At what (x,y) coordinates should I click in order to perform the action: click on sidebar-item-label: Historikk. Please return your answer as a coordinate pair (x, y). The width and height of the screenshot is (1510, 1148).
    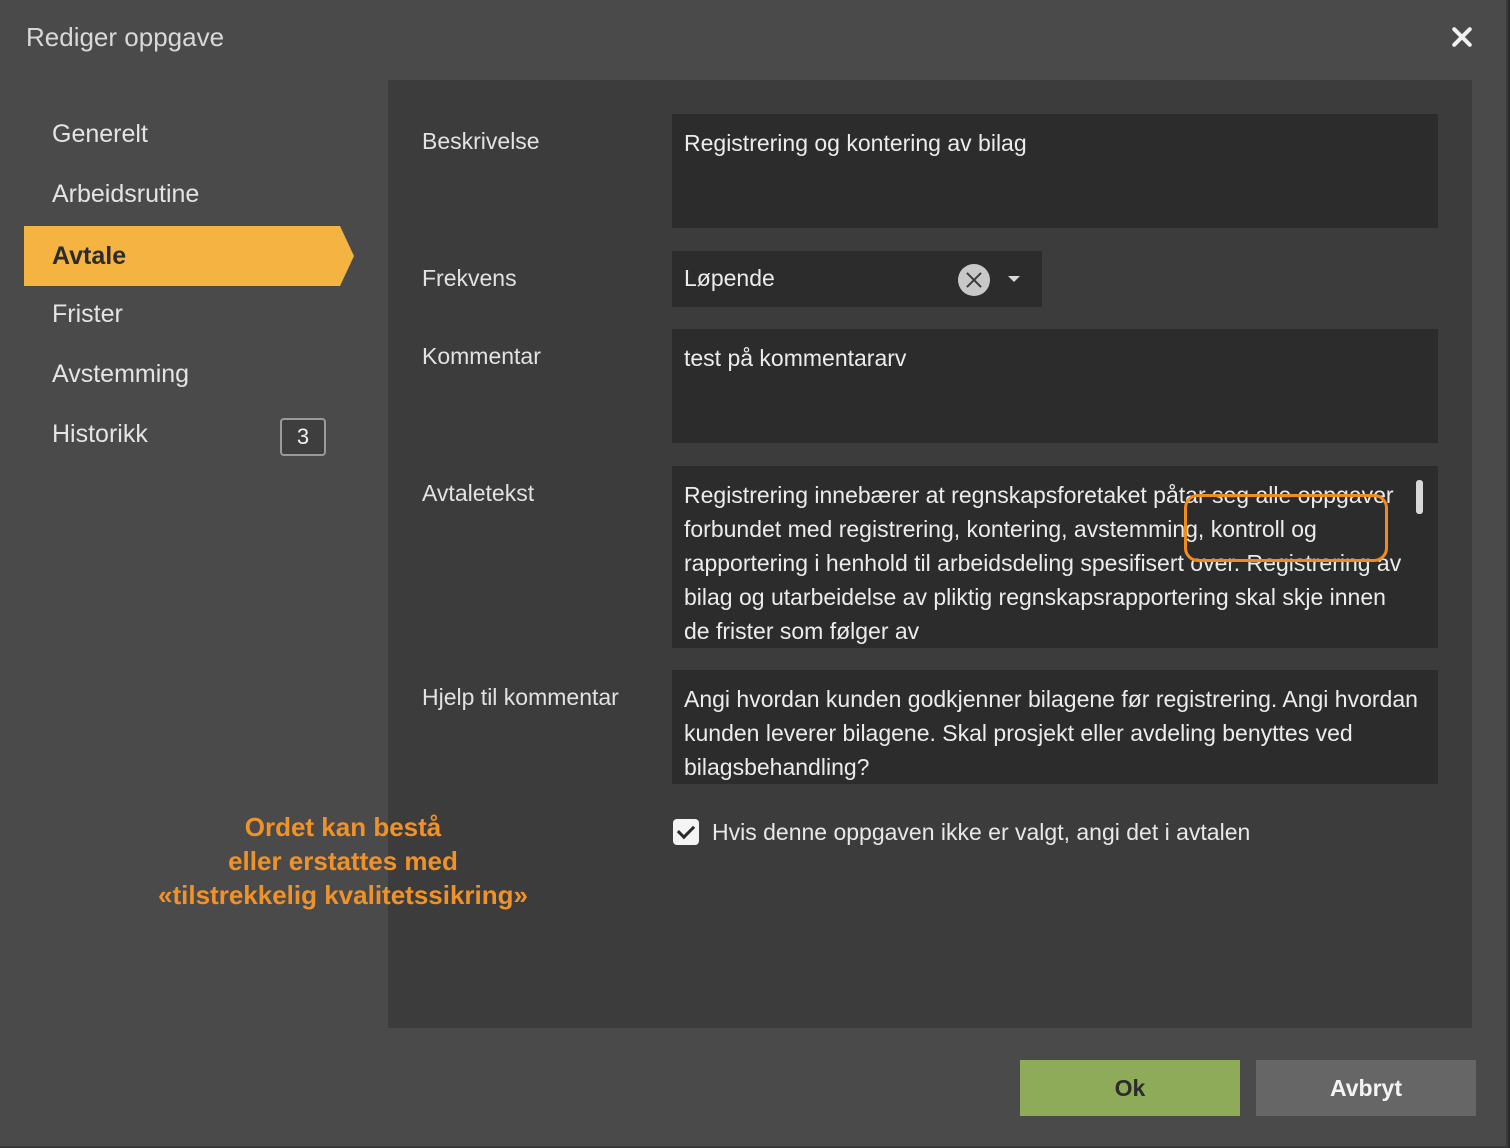
    Looking at the image, I should click on (100, 434).